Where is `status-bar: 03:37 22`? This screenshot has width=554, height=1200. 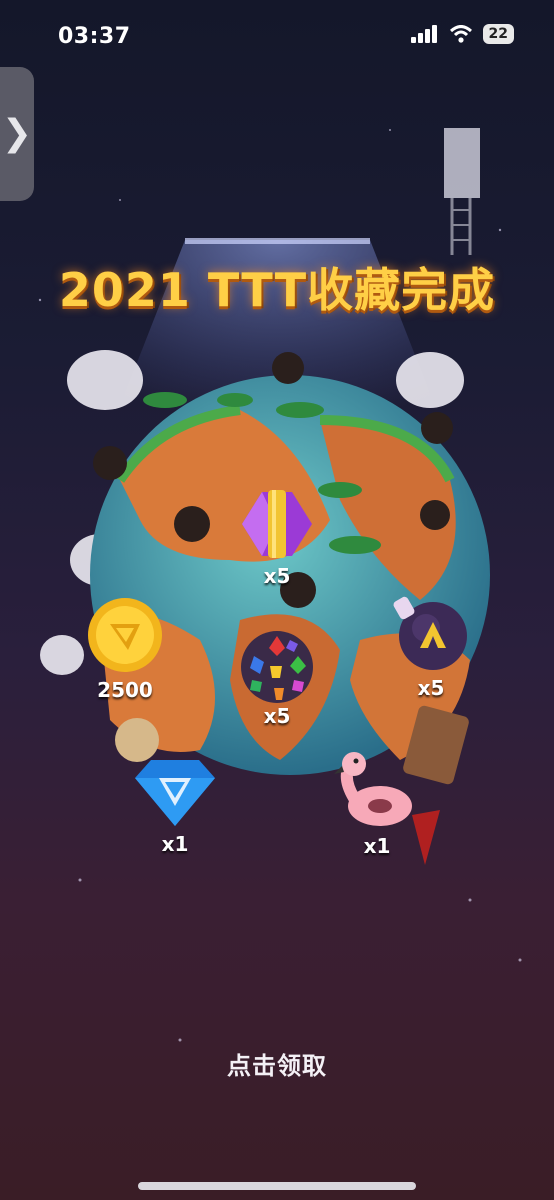
status-bar: 03:37 22 is located at coordinates (277, 37).